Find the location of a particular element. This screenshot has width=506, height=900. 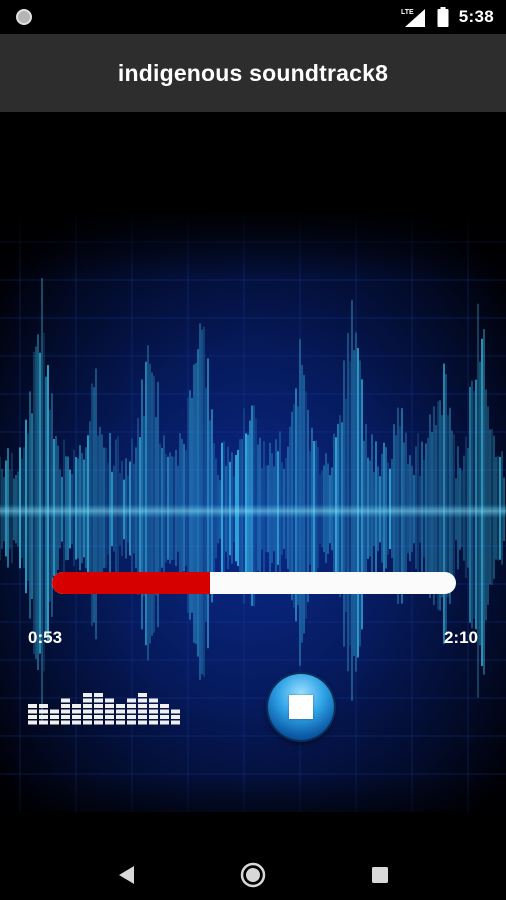

total-duration: 2:10 is located at coordinates (460, 637).